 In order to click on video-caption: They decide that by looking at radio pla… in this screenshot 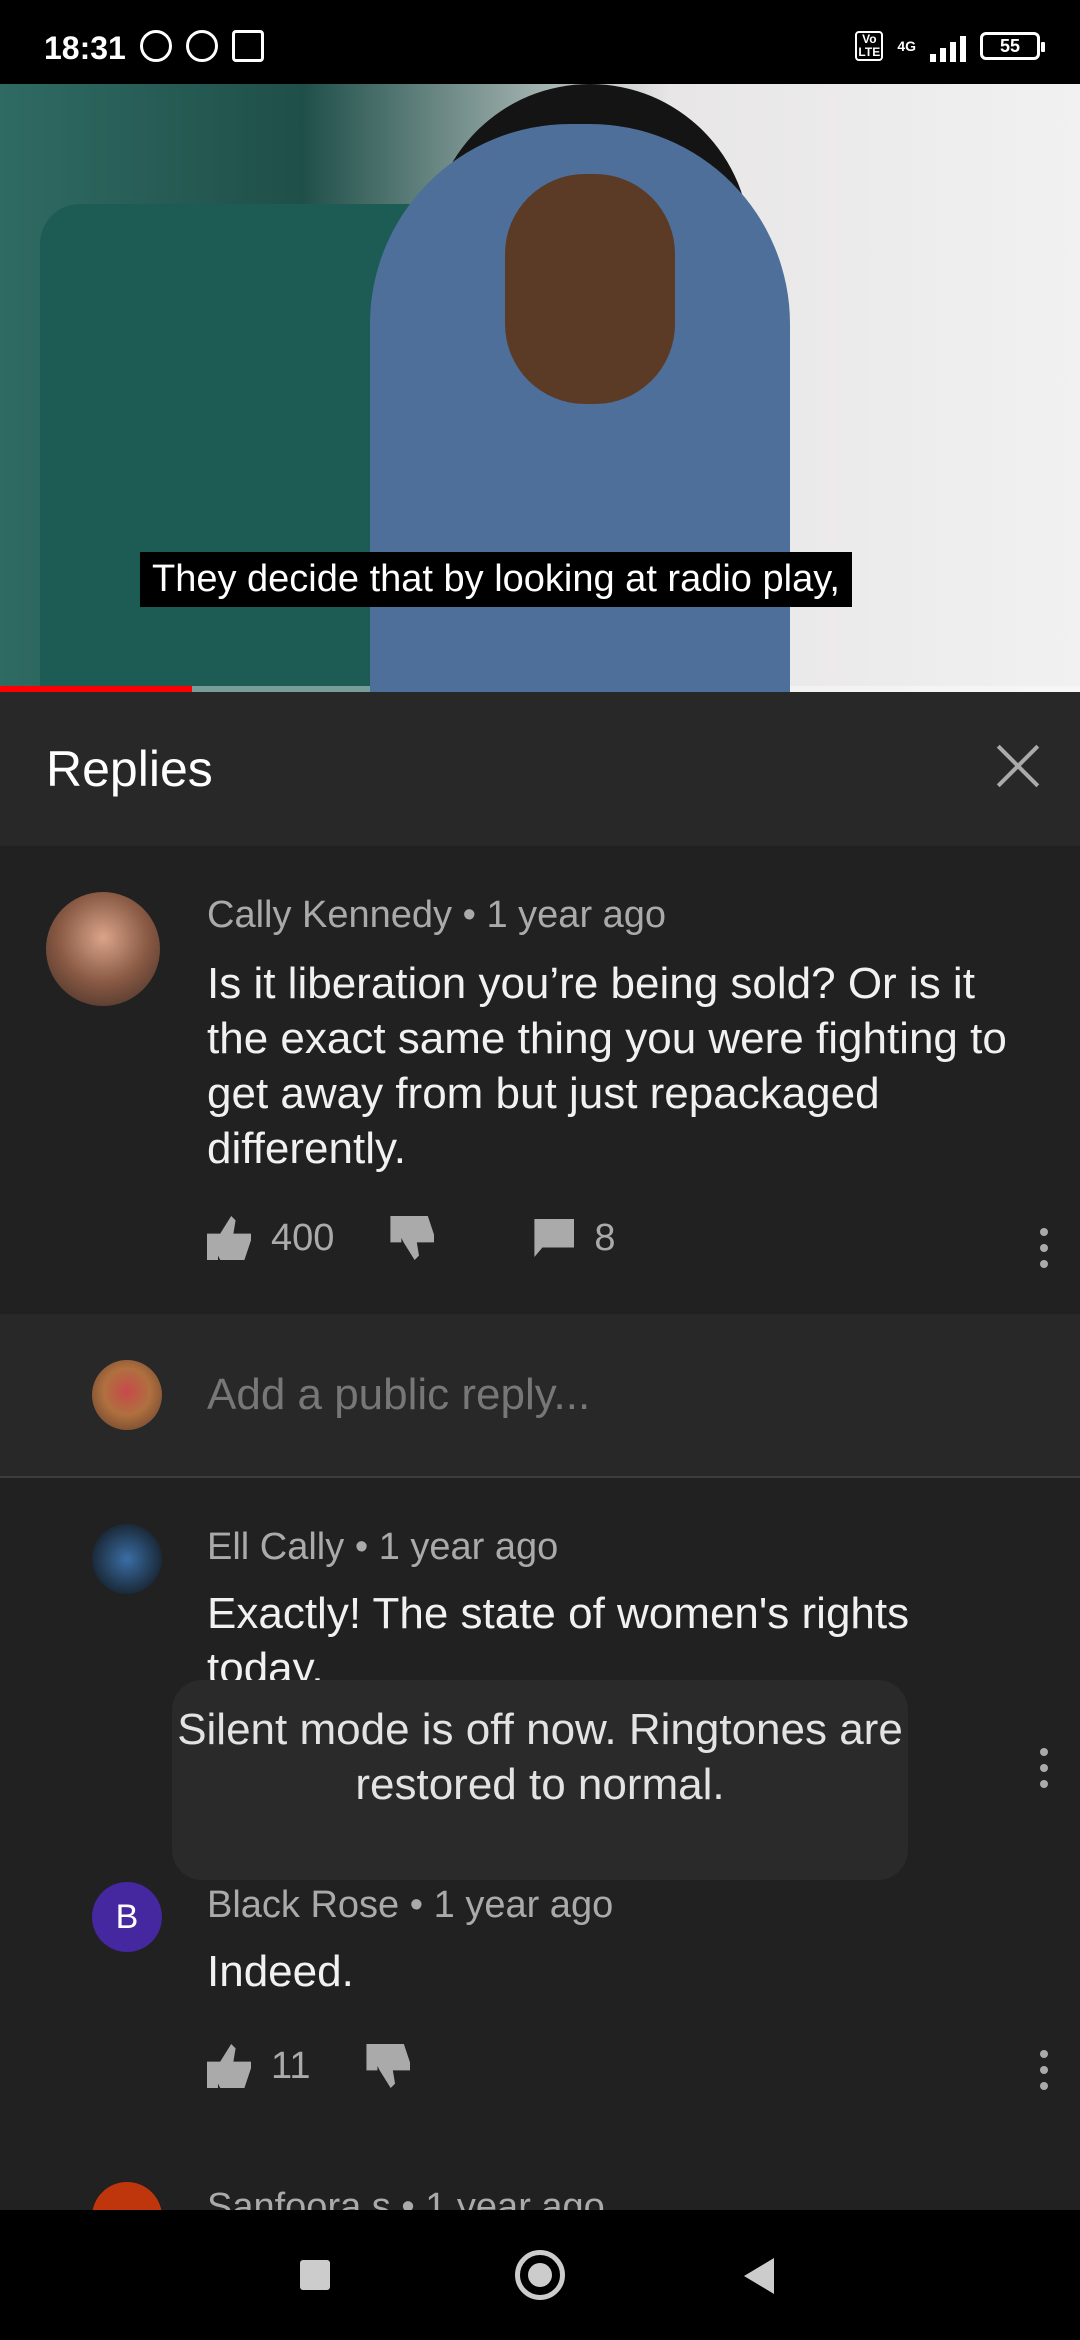, I will do `click(496, 579)`.